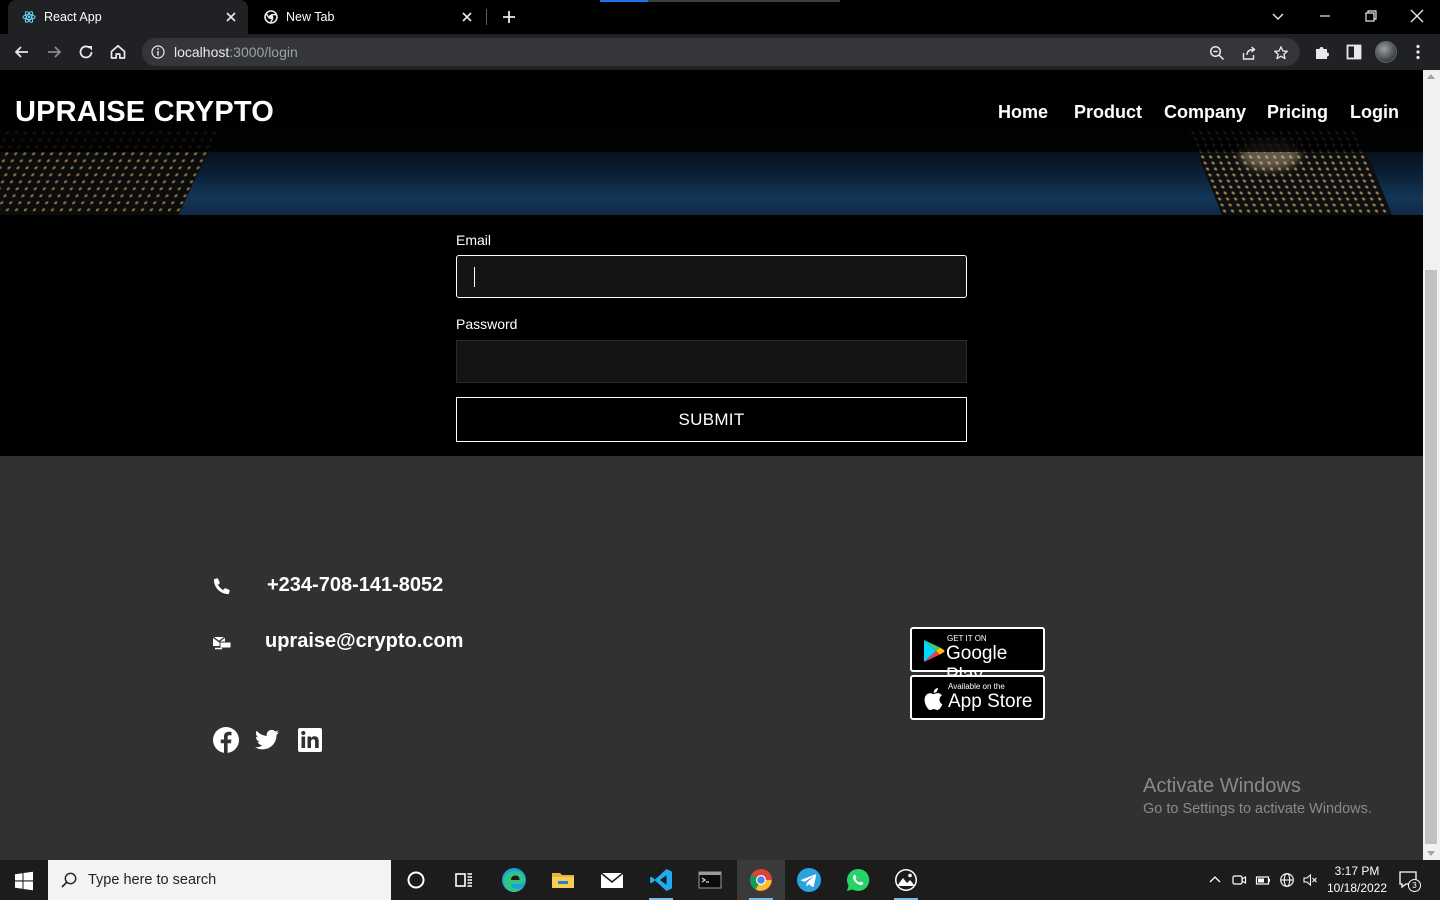 The height and width of the screenshot is (900, 1440). What do you see at coordinates (934, 698) in the screenshot?
I see `apple-logo-icon` at bounding box center [934, 698].